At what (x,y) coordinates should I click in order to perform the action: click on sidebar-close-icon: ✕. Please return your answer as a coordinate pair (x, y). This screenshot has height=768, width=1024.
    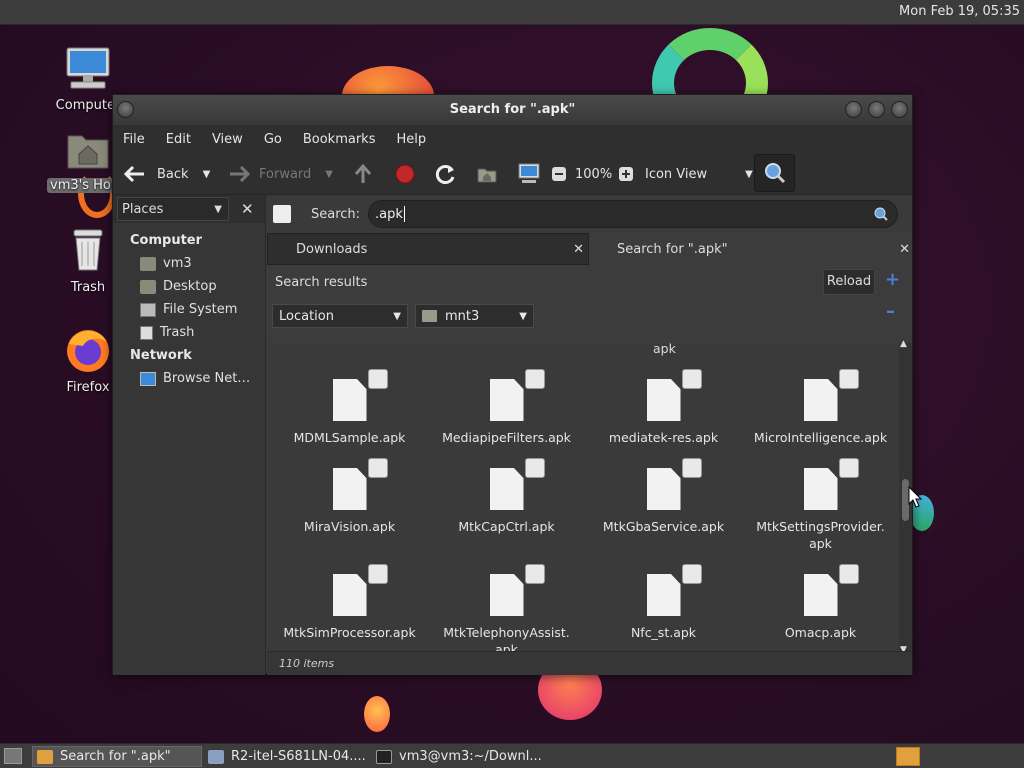
    Looking at the image, I should click on (247, 209).